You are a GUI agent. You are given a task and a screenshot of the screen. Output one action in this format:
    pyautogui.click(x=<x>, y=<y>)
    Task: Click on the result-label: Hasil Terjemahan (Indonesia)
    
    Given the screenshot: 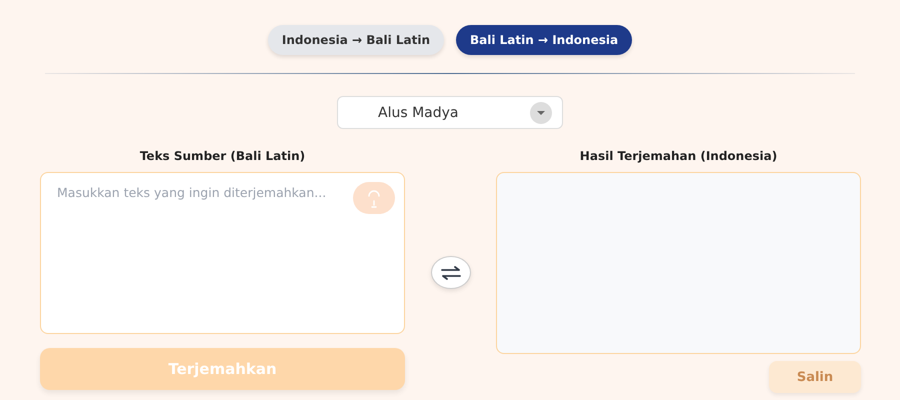 What is the action you would take?
    pyautogui.click(x=678, y=157)
    